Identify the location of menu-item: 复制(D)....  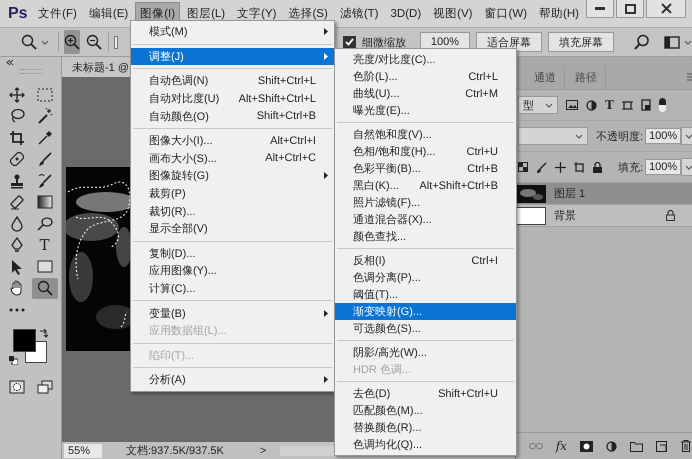
(232, 253).